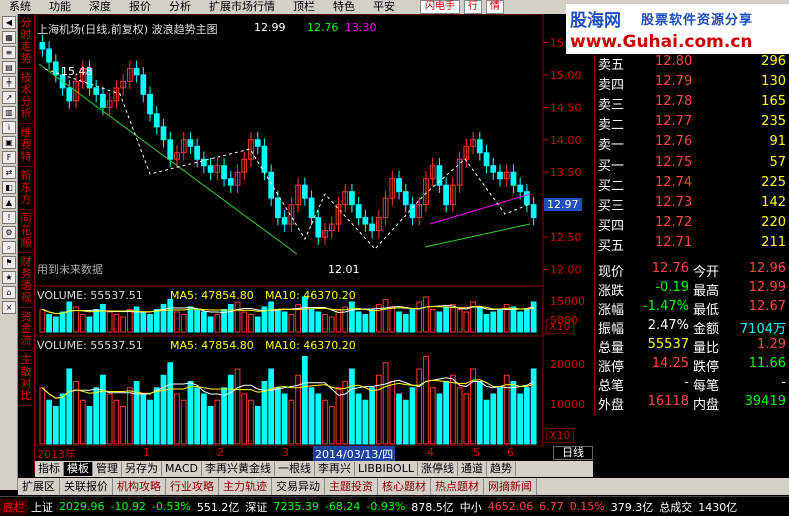 The height and width of the screenshot is (516, 789). What do you see at coordinates (107, 469) in the screenshot?
I see `tab-manage: 管理` at bounding box center [107, 469].